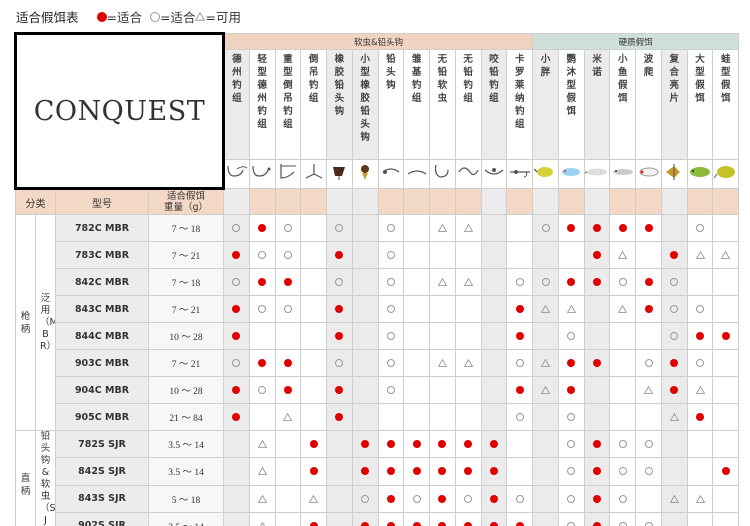  I want to click on red-dot-icon, so click(101, 16).